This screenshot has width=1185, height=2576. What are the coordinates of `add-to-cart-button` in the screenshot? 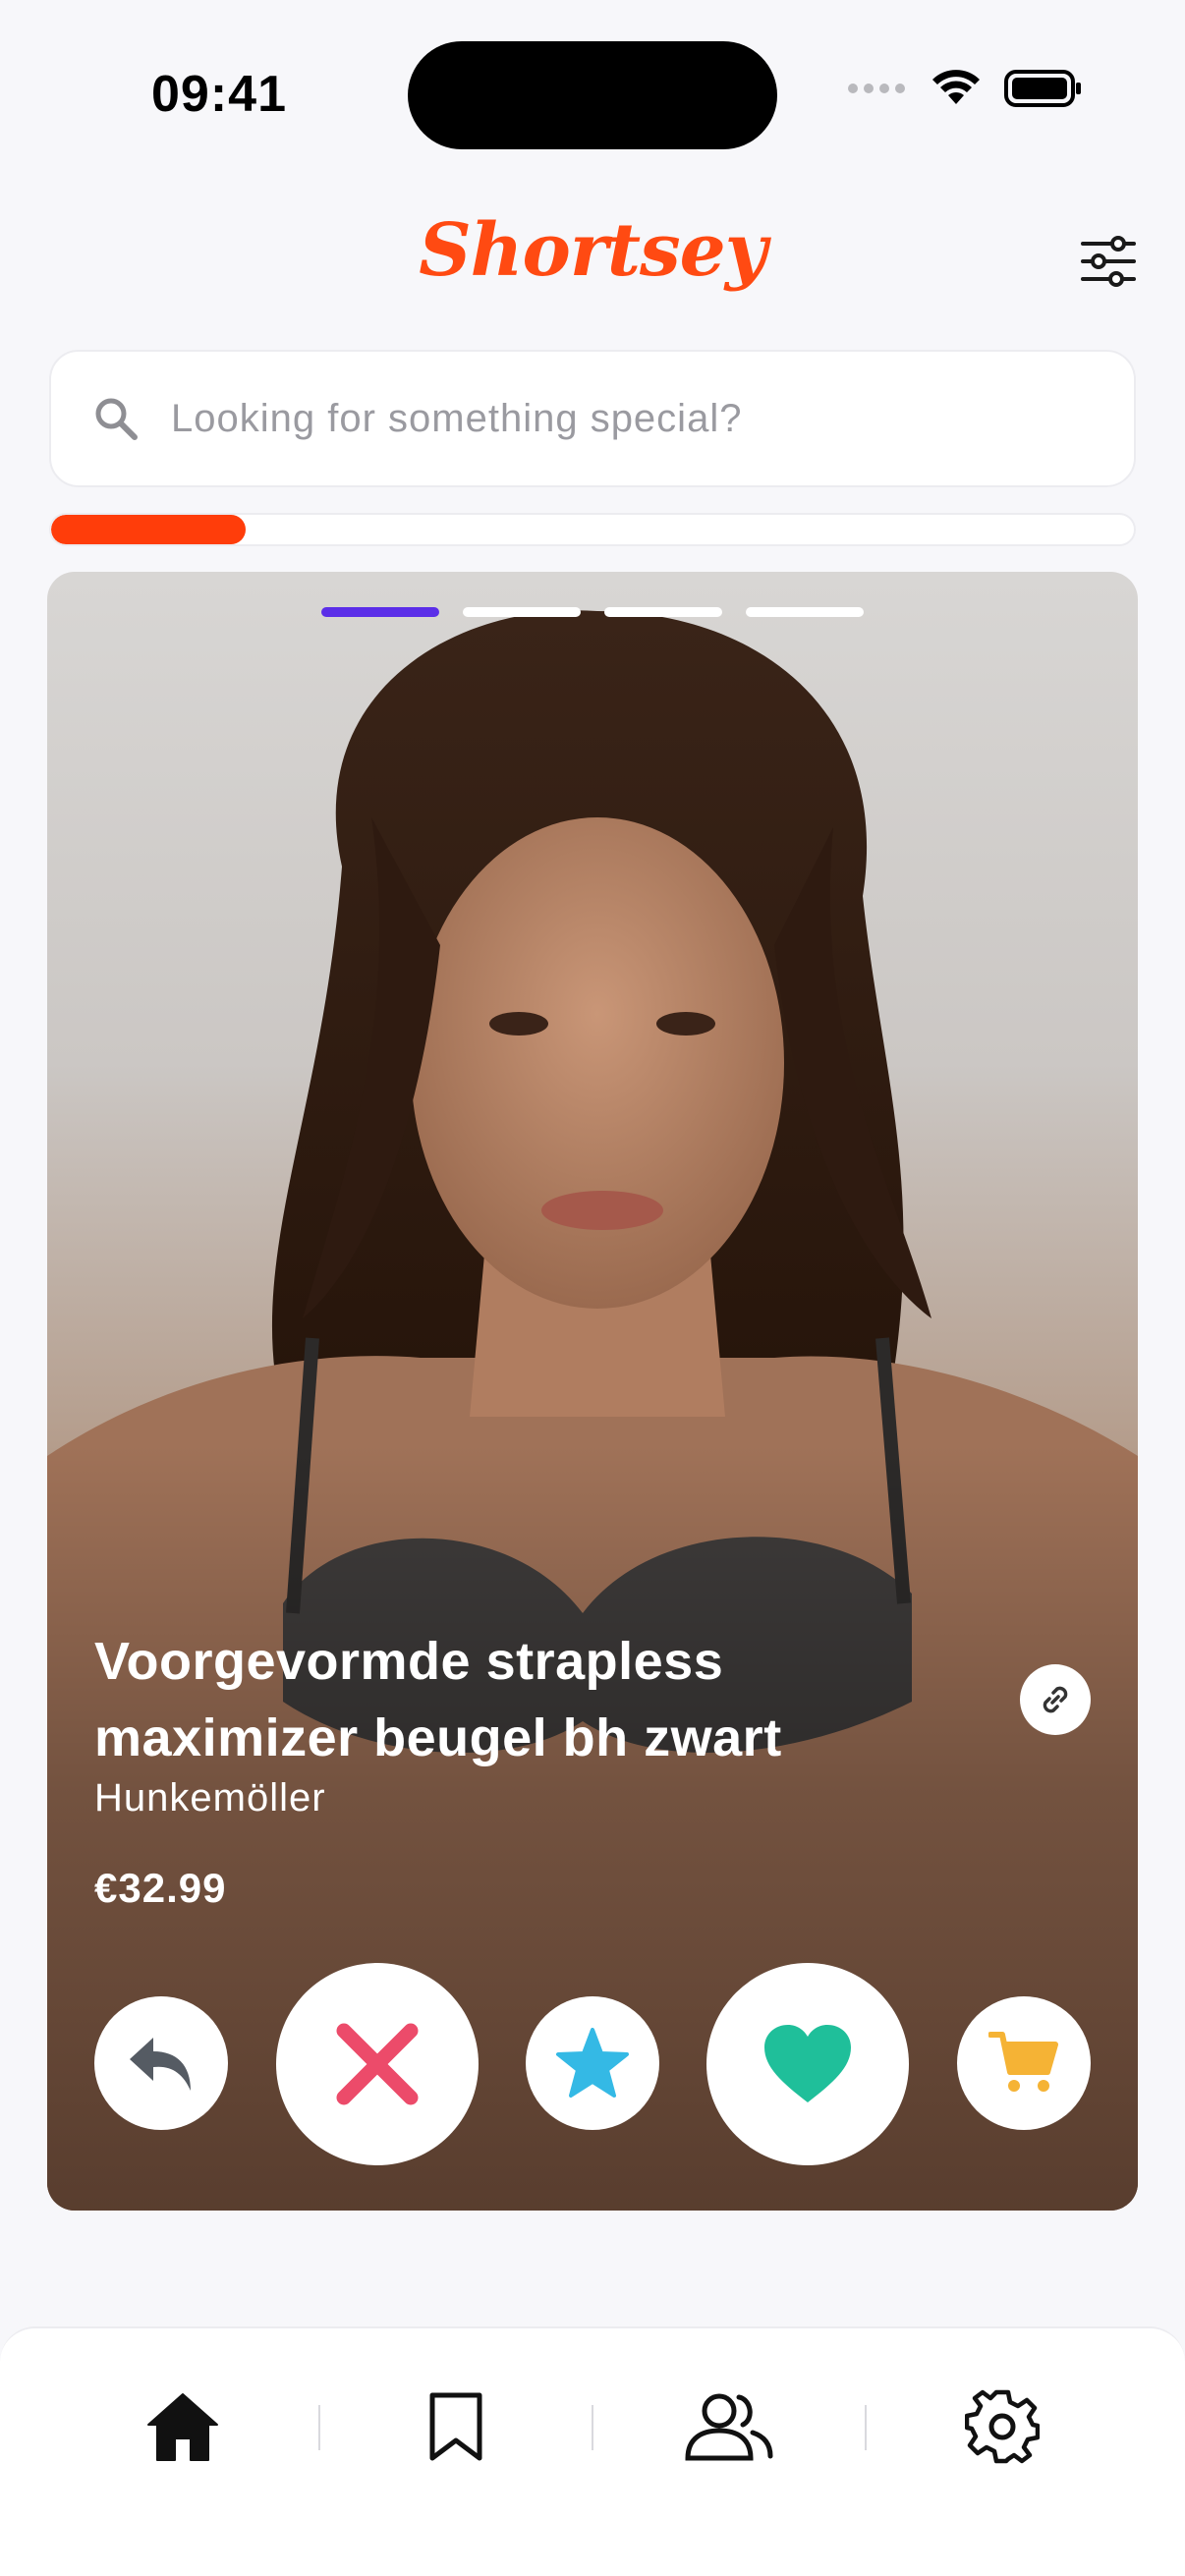 It's located at (1024, 2063).